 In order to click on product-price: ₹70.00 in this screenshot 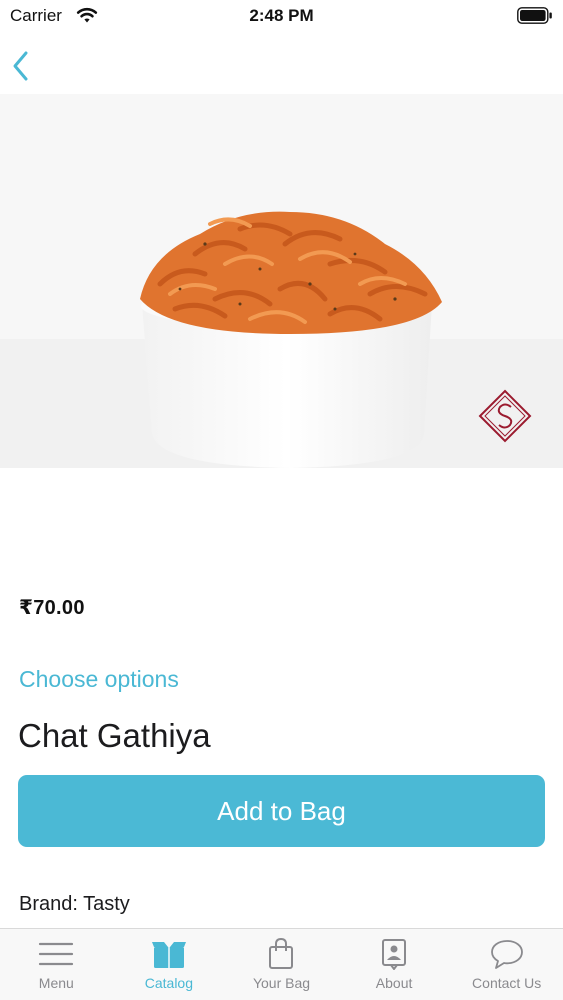, I will do `click(52, 608)`.